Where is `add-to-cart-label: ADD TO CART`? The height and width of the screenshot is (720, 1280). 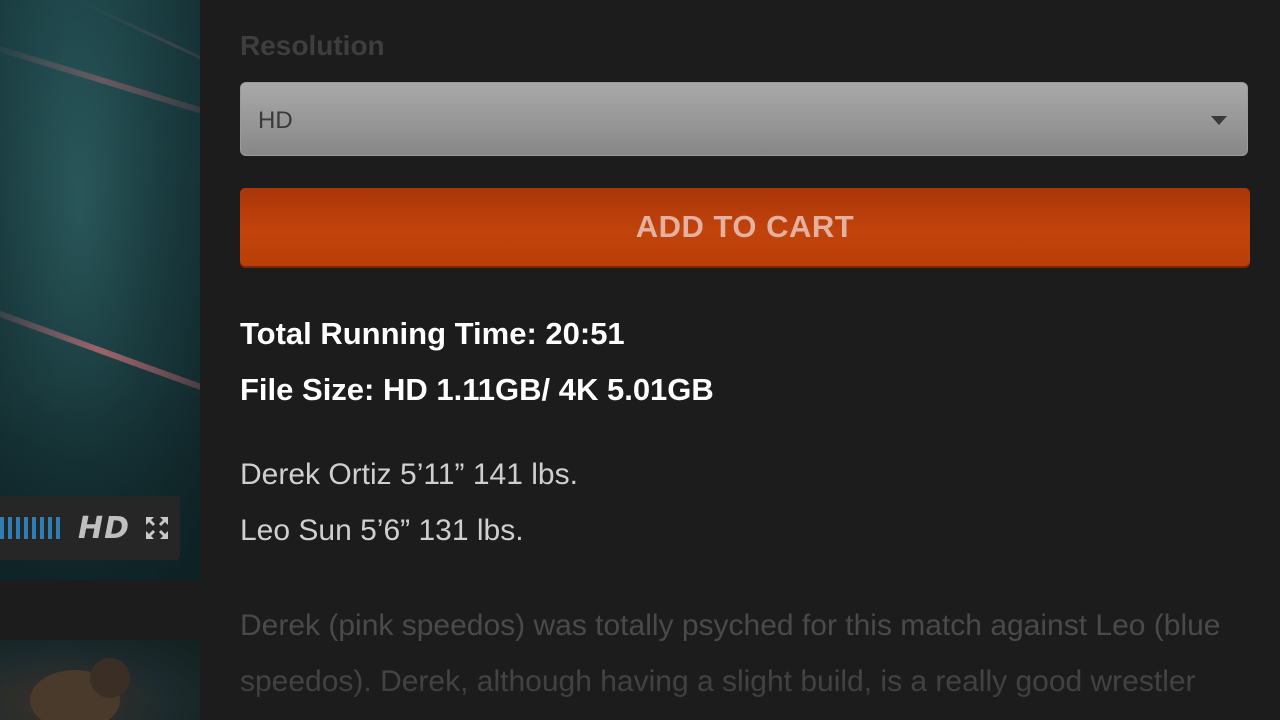
add-to-cart-label: ADD TO CART is located at coordinates (745, 226).